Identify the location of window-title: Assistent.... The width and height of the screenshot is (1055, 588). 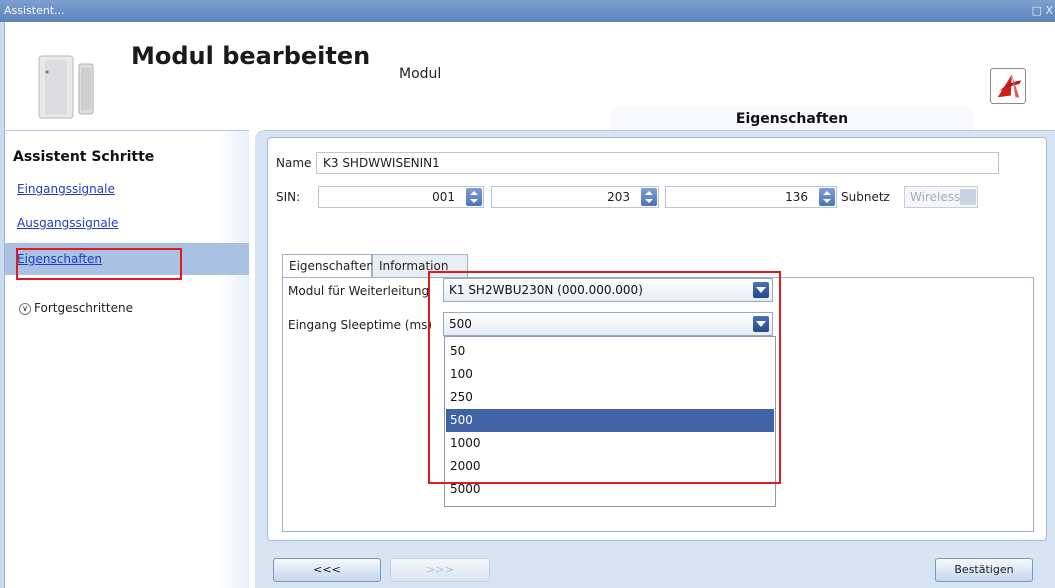
(34, 10).